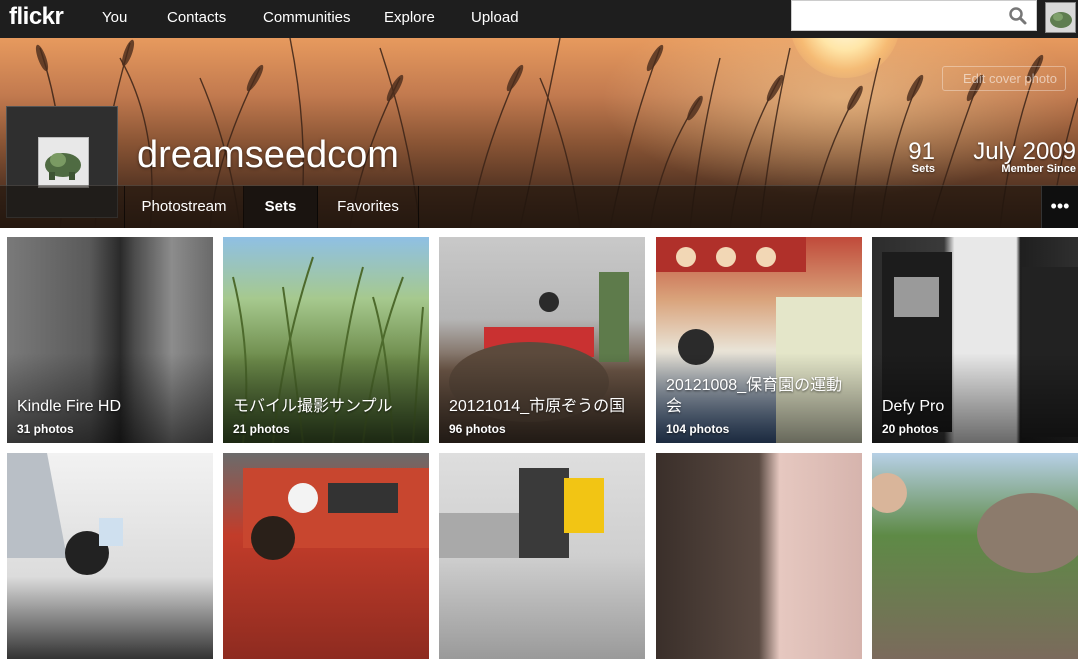  I want to click on lego-image, so click(521, 513).